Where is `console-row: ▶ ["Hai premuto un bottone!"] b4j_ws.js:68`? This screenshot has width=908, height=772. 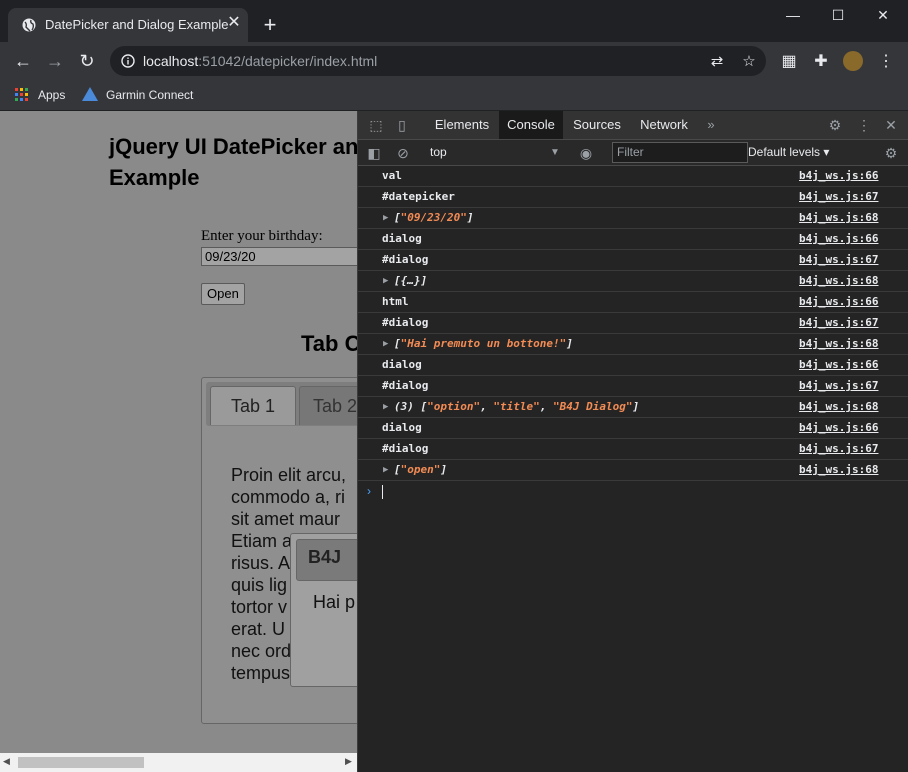
console-row: ▶ ["Hai premuto un bottone!"] b4j_ws.js:68 is located at coordinates (633, 344).